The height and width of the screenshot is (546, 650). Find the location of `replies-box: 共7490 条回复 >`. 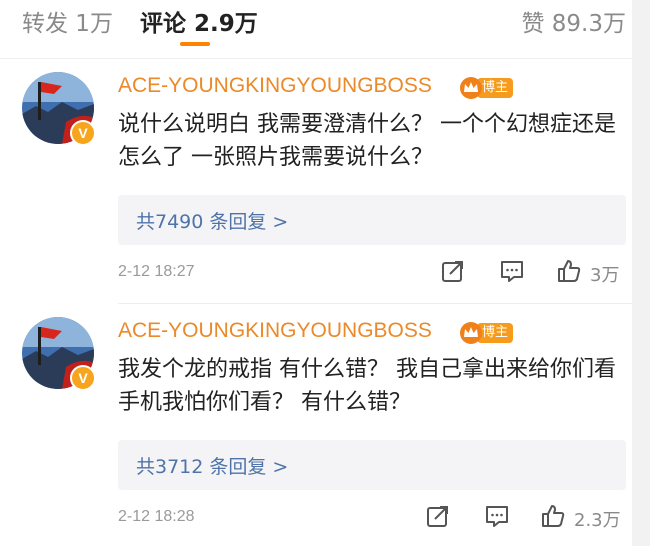

replies-box: 共7490 条回复 > is located at coordinates (372, 220).